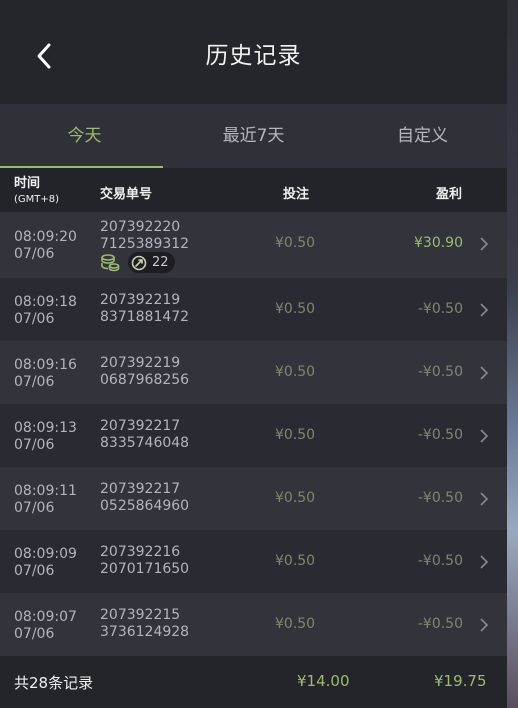  Describe the element at coordinates (296, 194) in the screenshot. I see `column-bet: 投注` at that location.